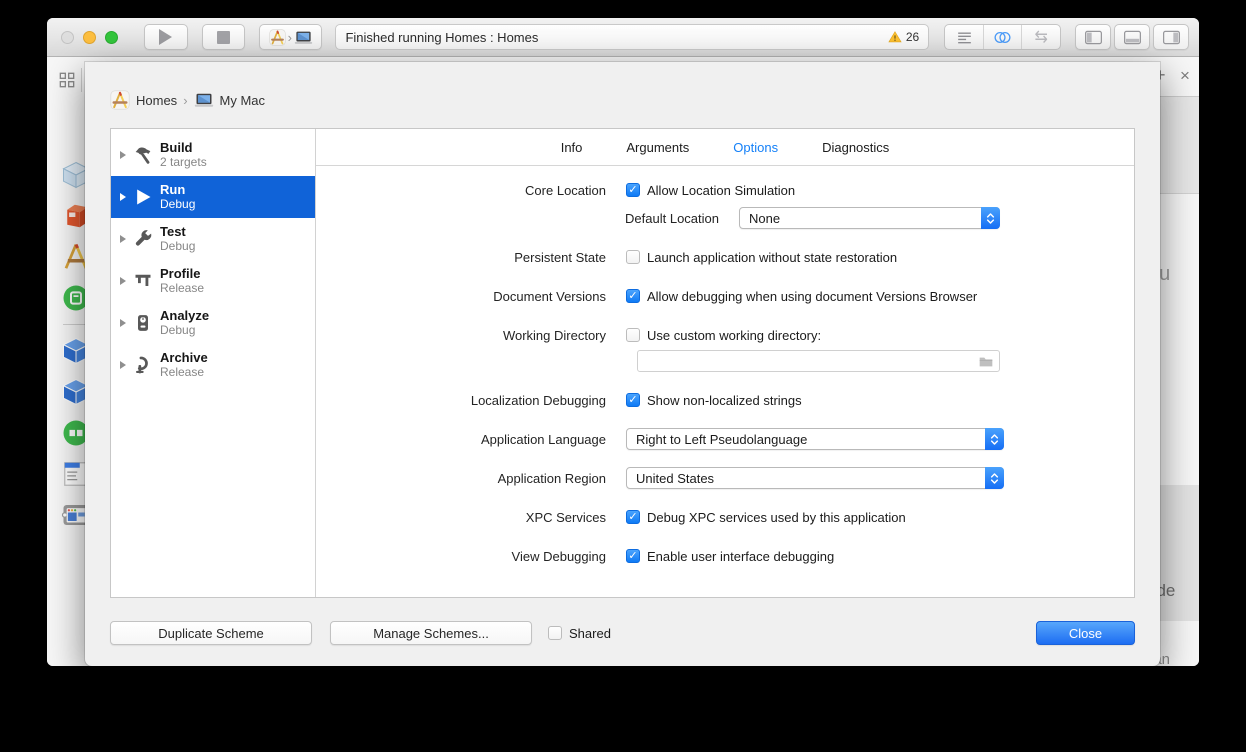 This screenshot has width=1246, height=752. What do you see at coordinates (633, 190) in the screenshot?
I see `core-location-checkbox: ✓` at bounding box center [633, 190].